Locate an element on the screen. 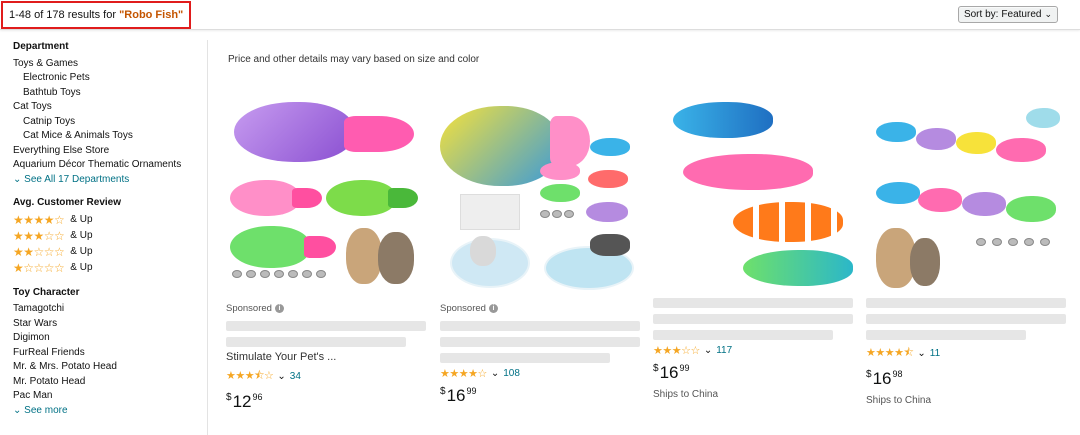 The image size is (1080, 435). toy-character-heading: Toy Character is located at coordinates (46, 292).